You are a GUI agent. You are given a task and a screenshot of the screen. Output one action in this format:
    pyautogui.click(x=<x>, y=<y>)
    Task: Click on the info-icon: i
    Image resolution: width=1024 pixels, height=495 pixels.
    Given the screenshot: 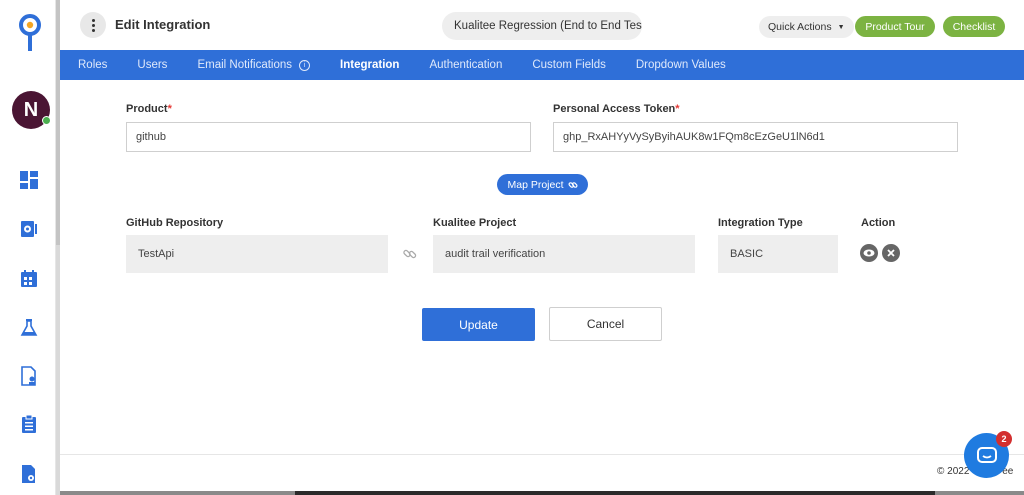 What is the action you would take?
    pyautogui.click(x=305, y=65)
    